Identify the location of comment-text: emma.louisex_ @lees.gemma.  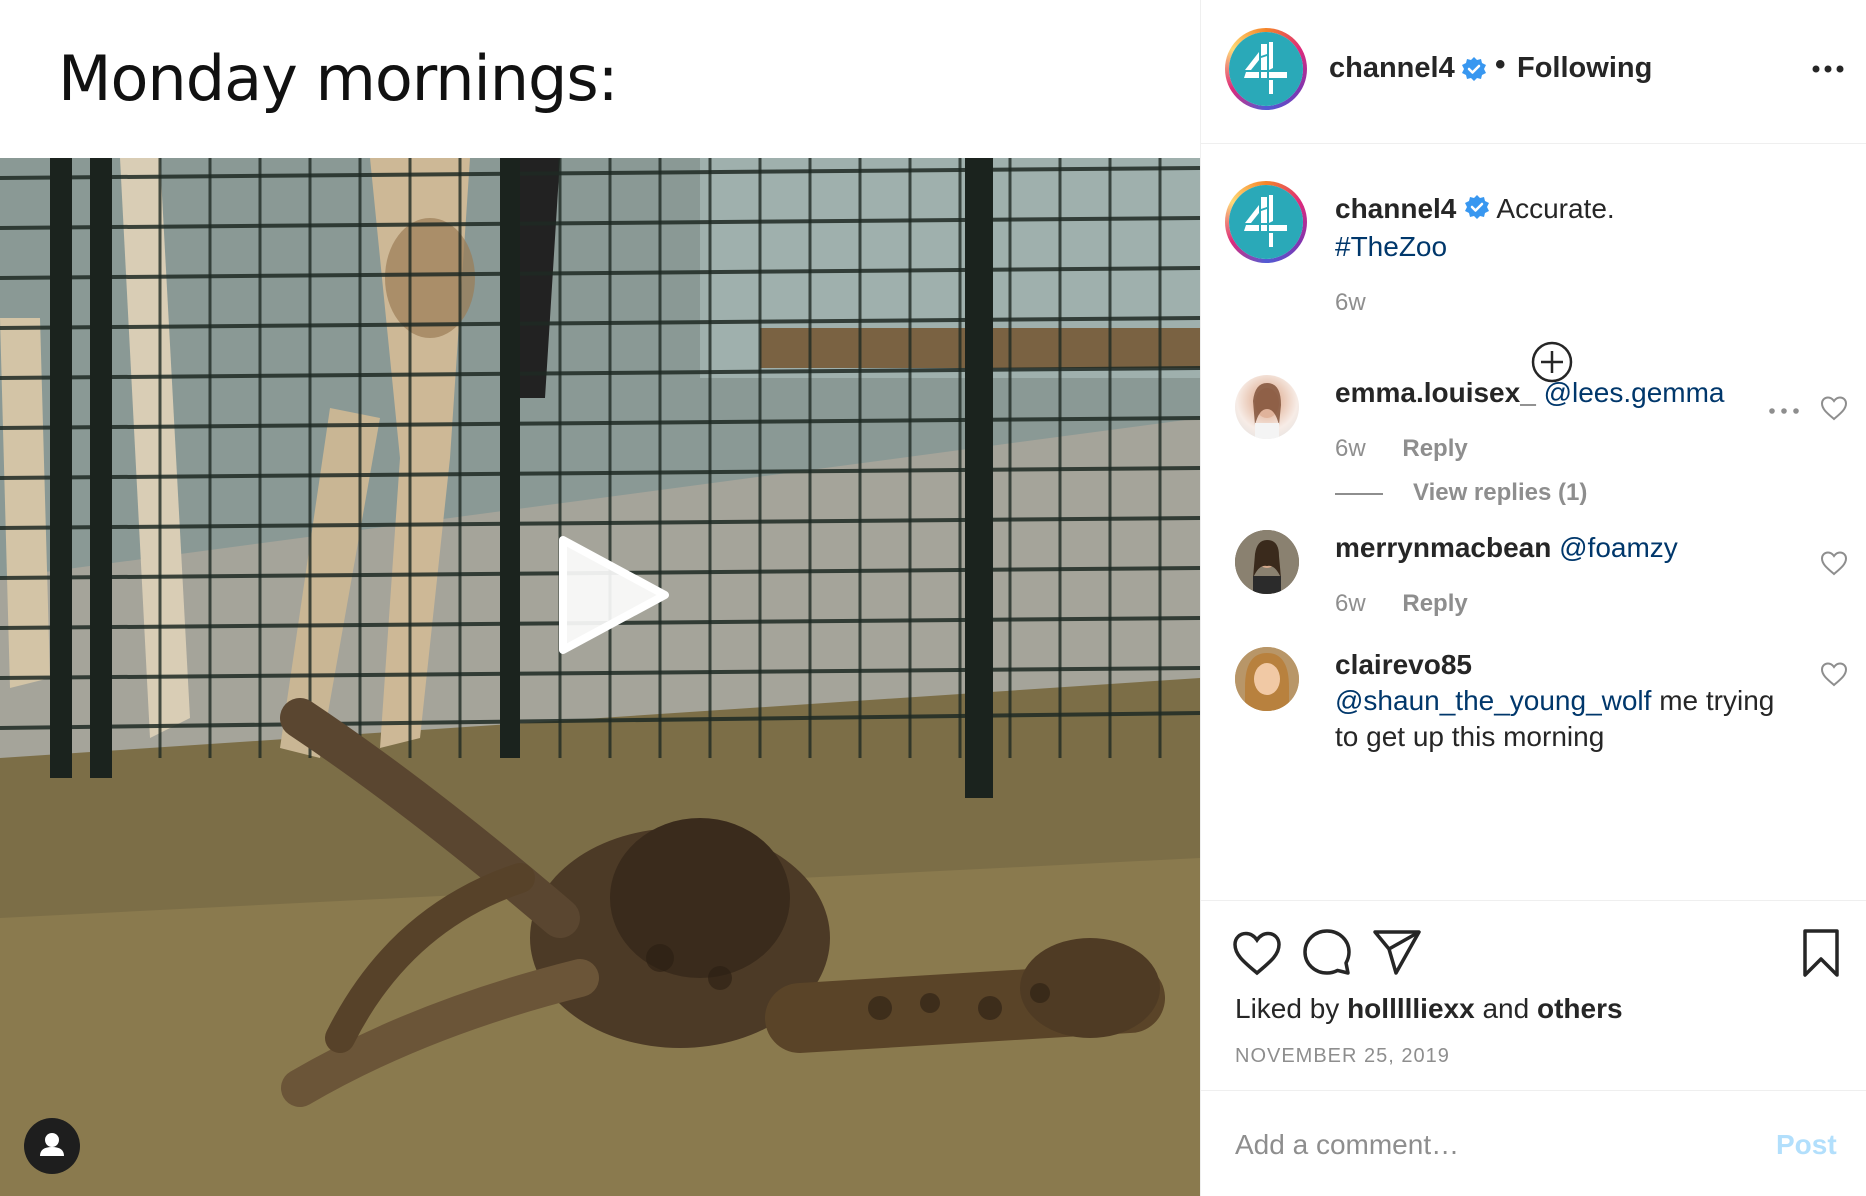
(1555, 393).